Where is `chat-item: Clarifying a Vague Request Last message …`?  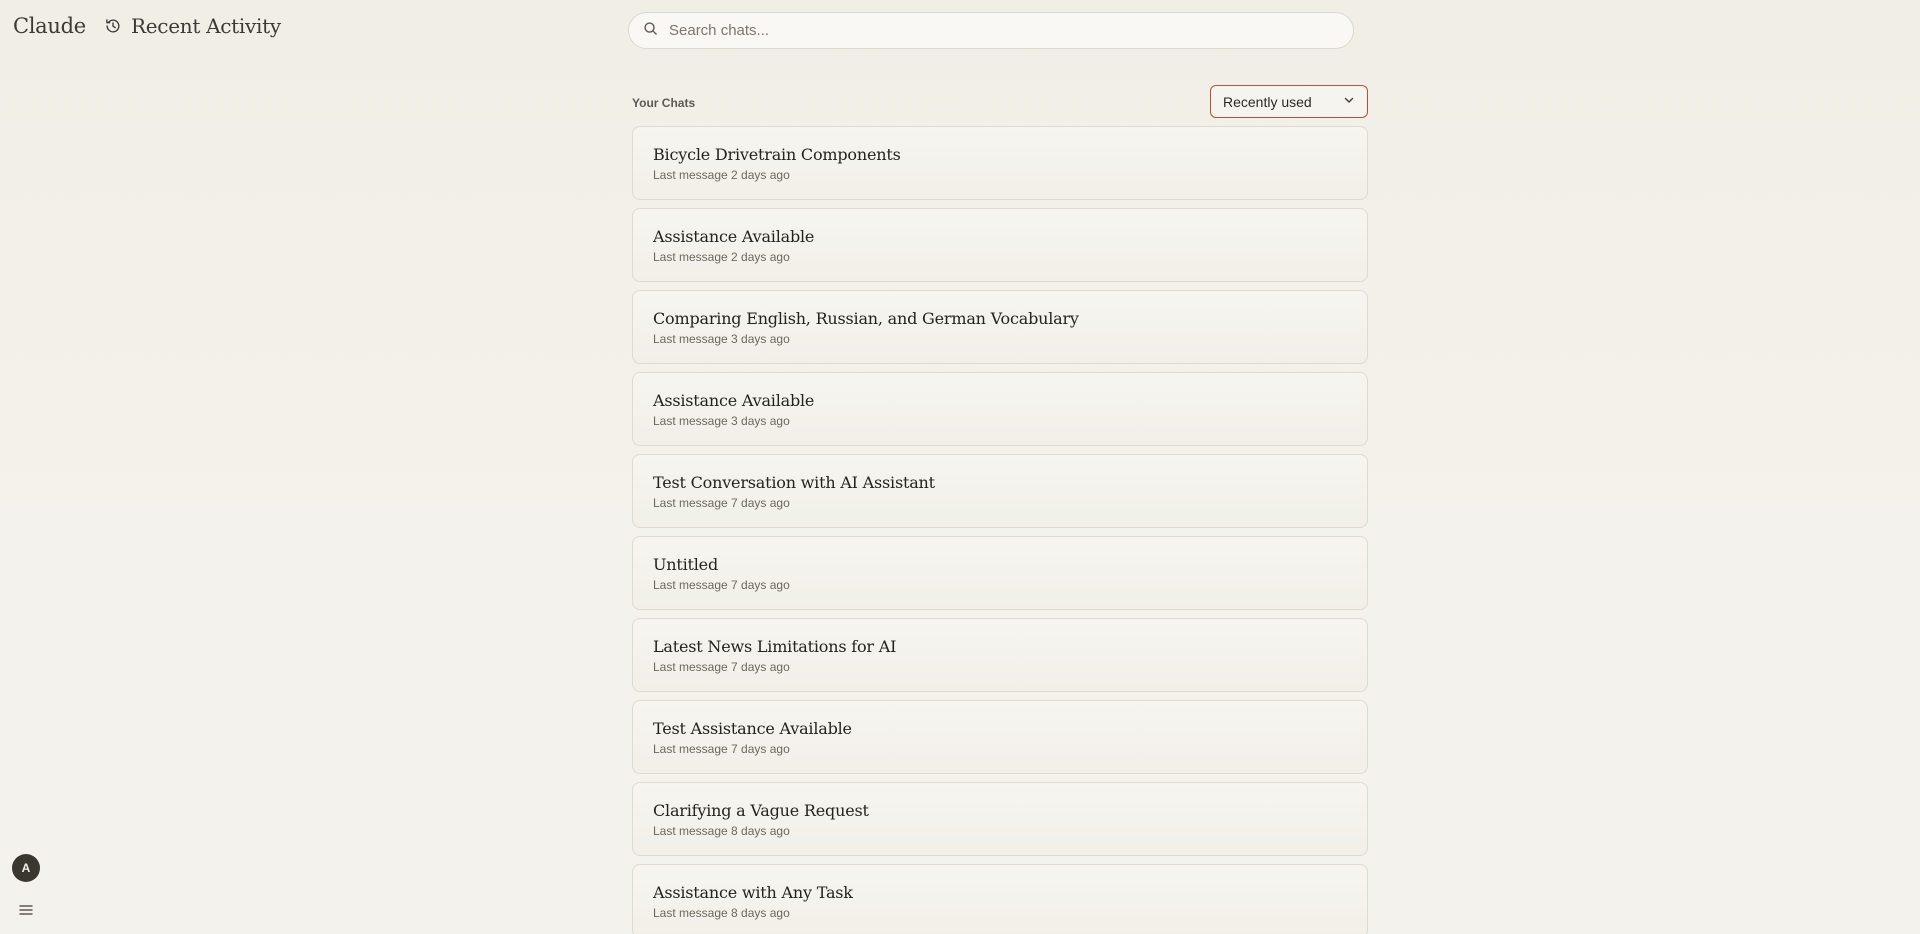
chat-item: Clarifying a Vague Request Last message … is located at coordinates (1000, 819).